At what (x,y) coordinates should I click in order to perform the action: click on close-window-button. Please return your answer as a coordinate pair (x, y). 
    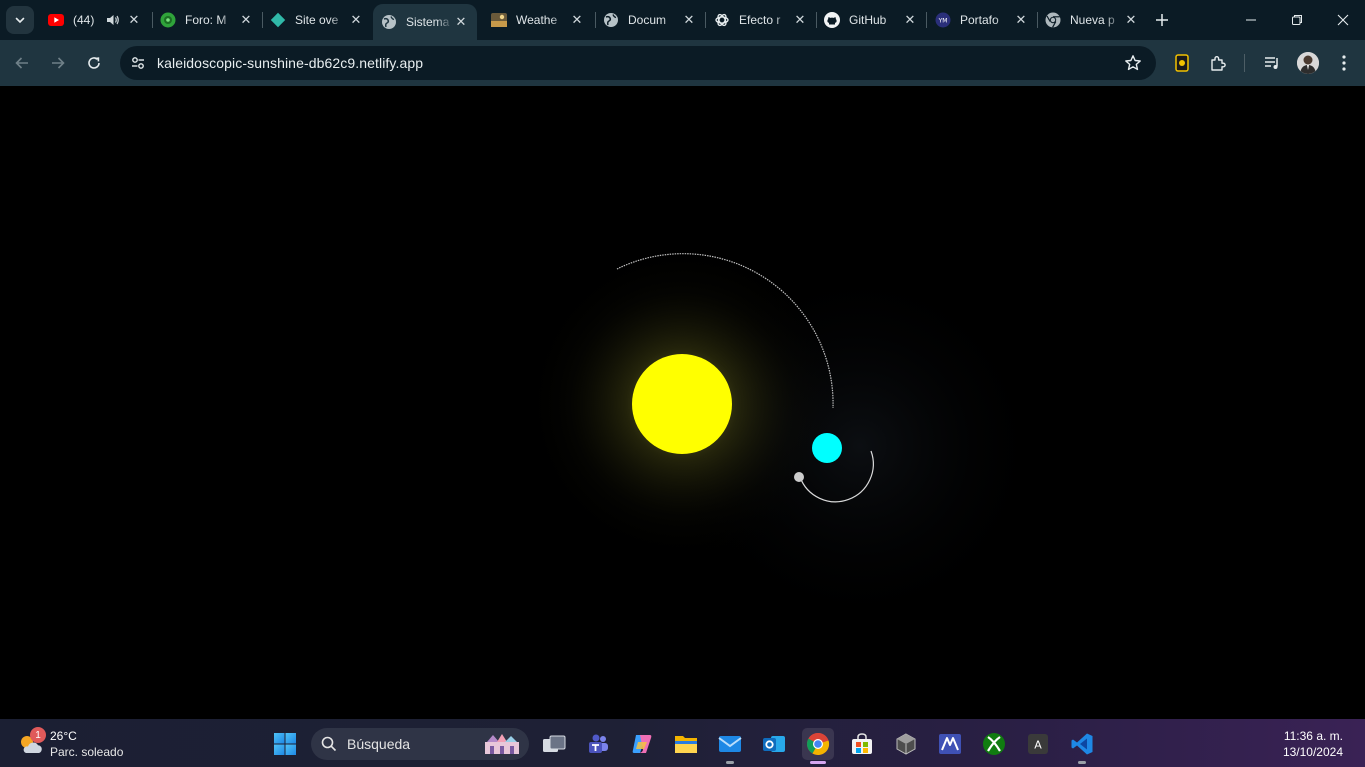
    Looking at the image, I should click on (1342, 20).